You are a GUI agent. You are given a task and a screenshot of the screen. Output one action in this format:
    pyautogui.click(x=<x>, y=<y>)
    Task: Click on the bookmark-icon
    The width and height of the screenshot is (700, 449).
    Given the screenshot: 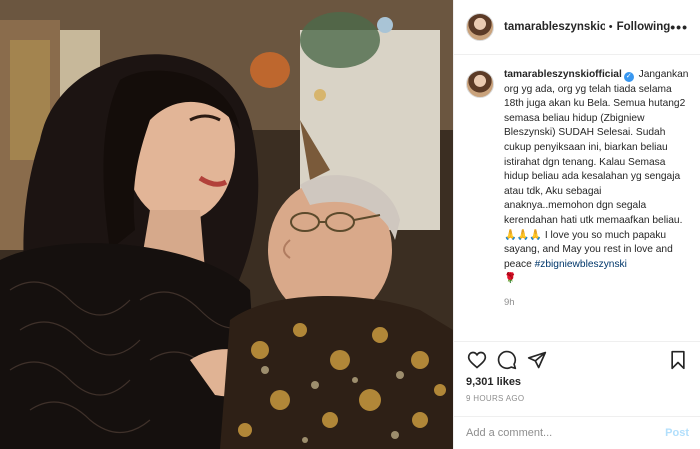 What is the action you would take?
    pyautogui.click(x=678, y=360)
    